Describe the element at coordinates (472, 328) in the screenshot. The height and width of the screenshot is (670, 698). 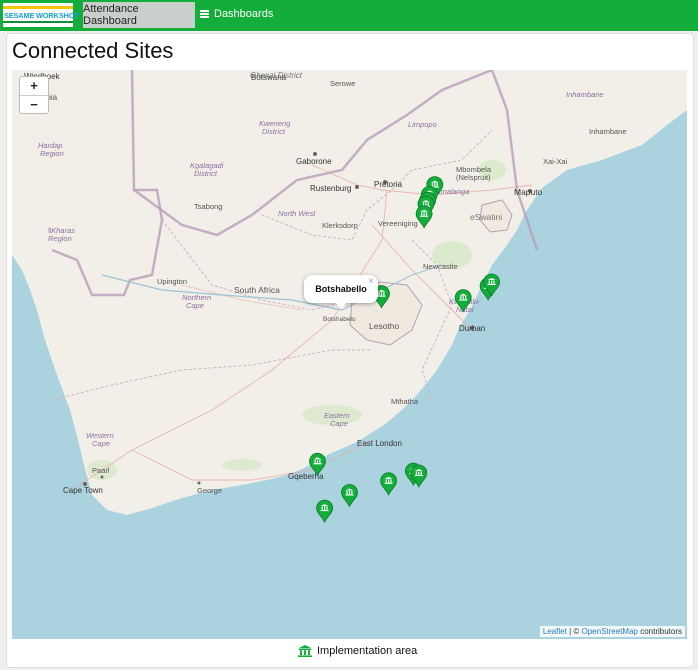
I see `label-durban: Durban` at that location.